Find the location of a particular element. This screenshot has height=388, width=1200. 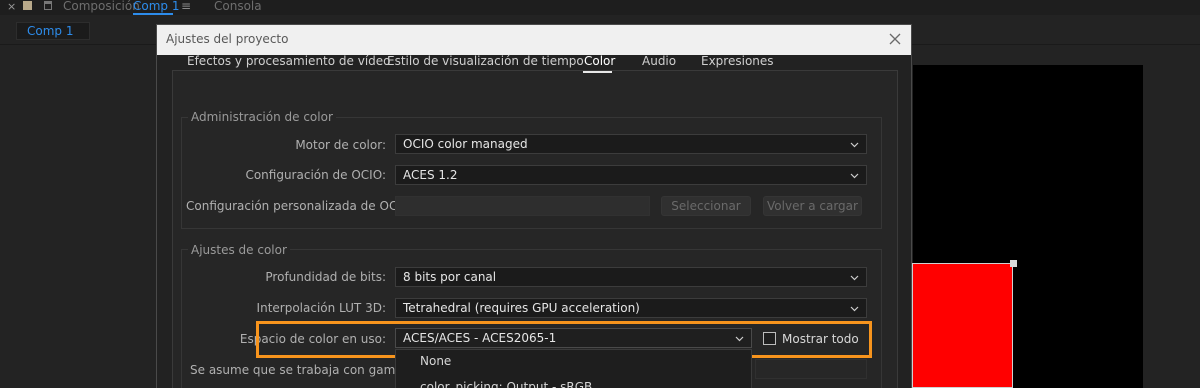

assume-gamma-label: Se asume que se trabaja con gama: is located at coordinates (298, 370).